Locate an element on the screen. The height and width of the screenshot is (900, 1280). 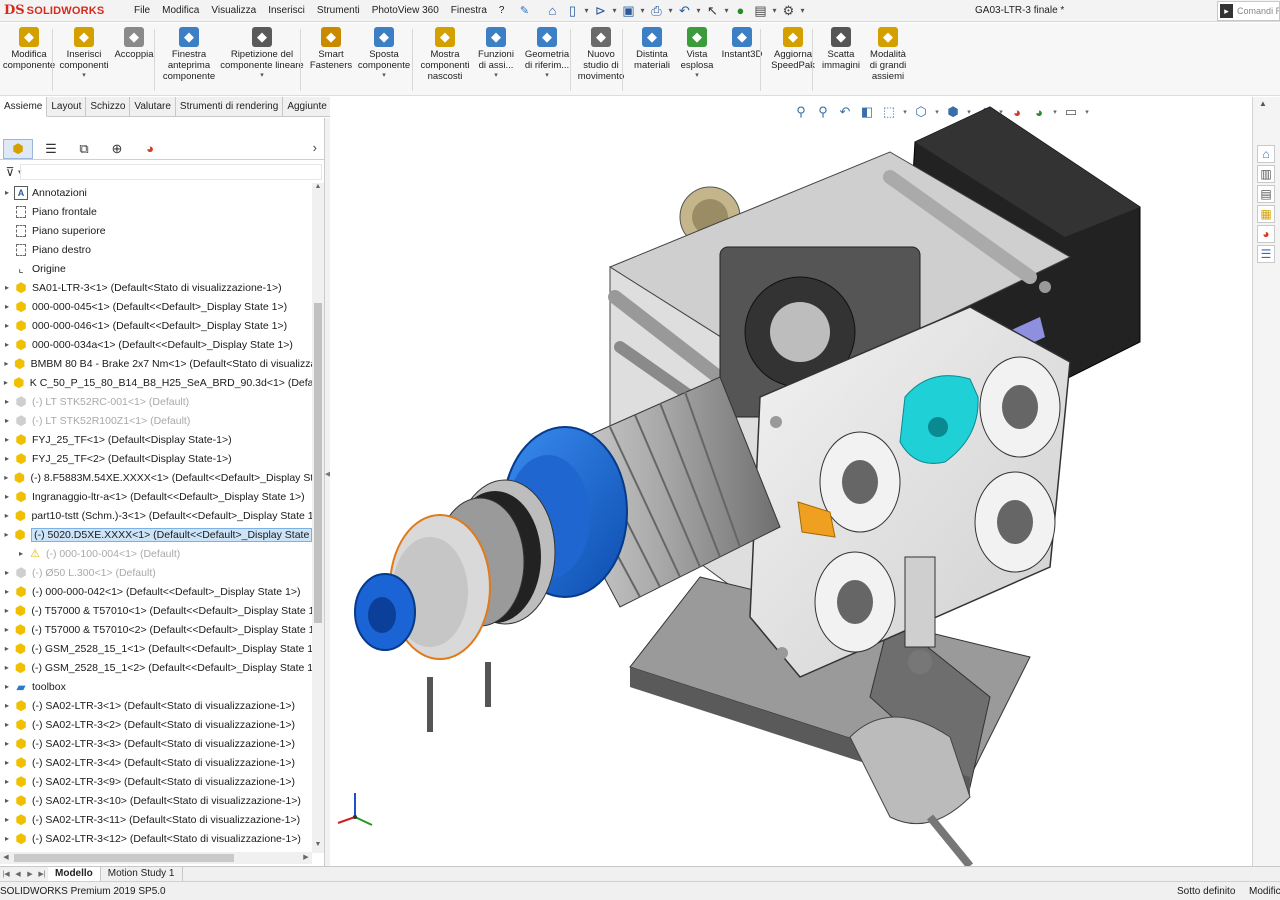
rebuild-icon: ● is located at coordinates (740, 11).